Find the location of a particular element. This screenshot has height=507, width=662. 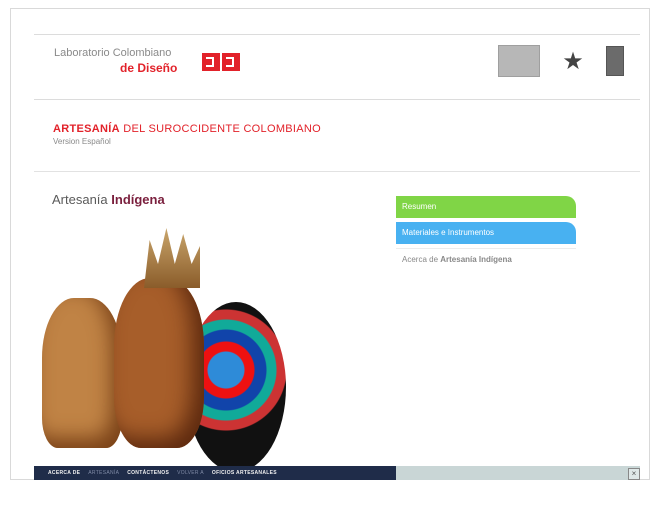

brand-line2: de Diseño is located at coordinates (149, 68).